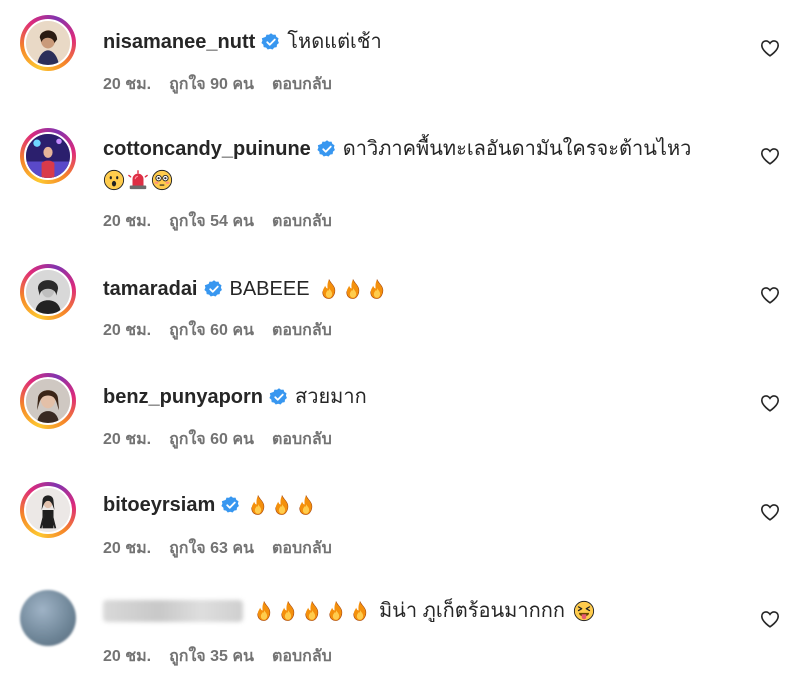  What do you see at coordinates (211, 656) in the screenshot?
I see `comment-likes: ถูกใจ 35 คน` at bounding box center [211, 656].